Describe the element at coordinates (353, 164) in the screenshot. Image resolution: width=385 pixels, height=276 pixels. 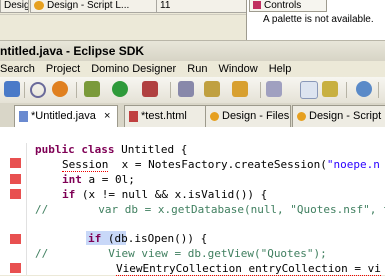
I see `string-literal: "noepe.n` at that location.